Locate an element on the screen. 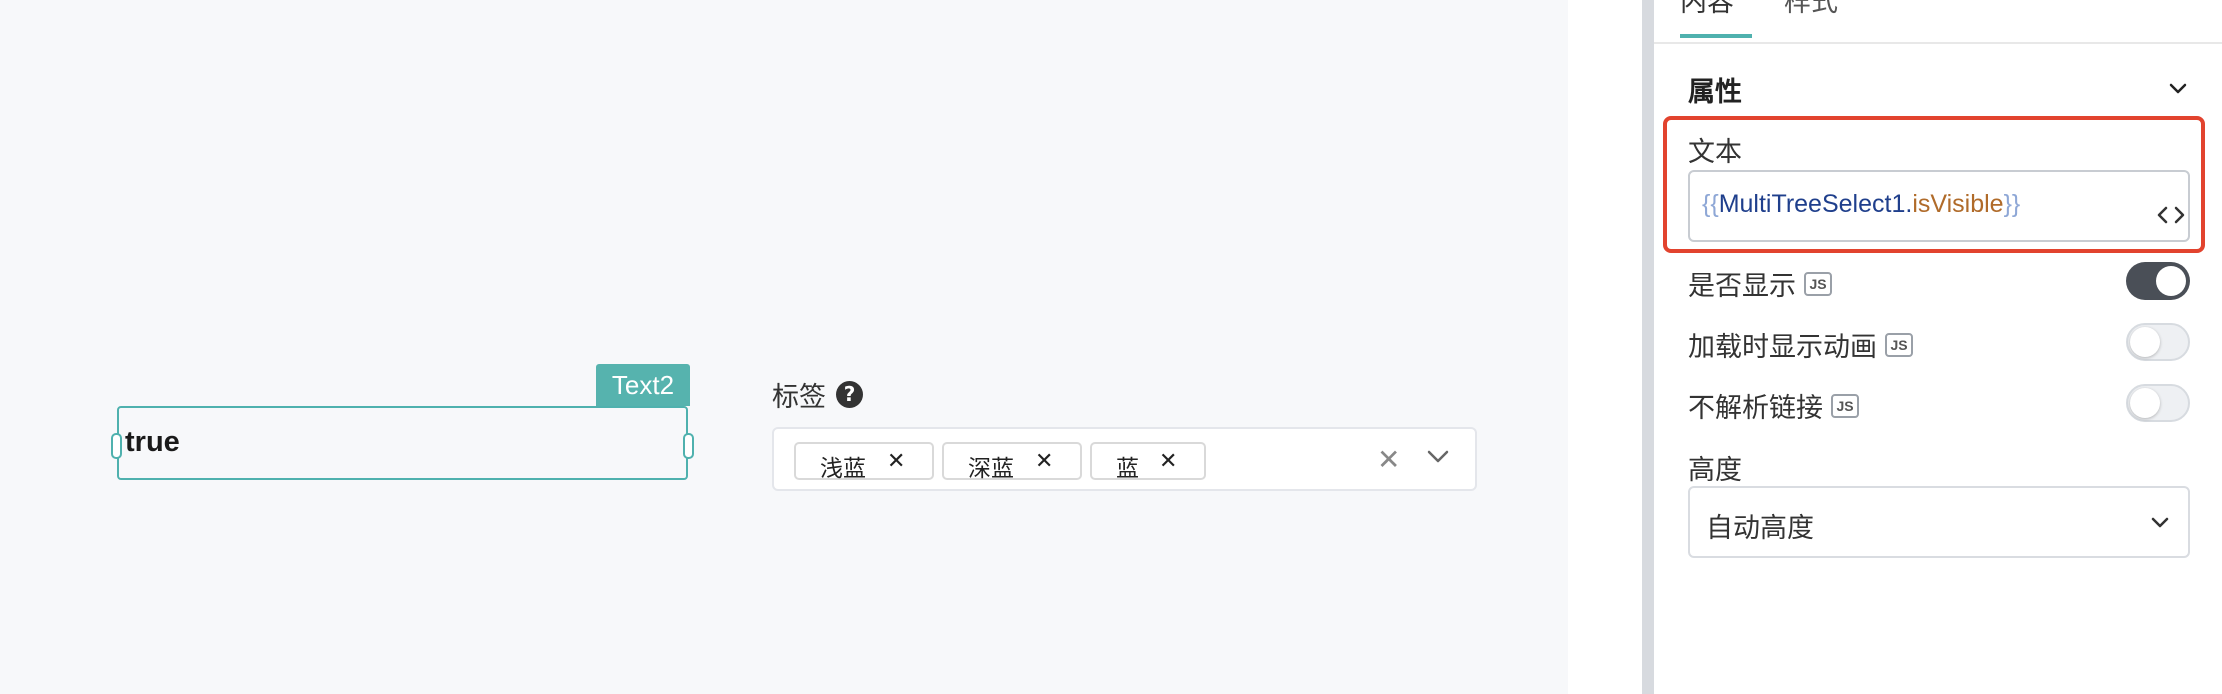 The width and height of the screenshot is (2222, 694). tag-chip: 深蓝 ✕ is located at coordinates (1012, 462).